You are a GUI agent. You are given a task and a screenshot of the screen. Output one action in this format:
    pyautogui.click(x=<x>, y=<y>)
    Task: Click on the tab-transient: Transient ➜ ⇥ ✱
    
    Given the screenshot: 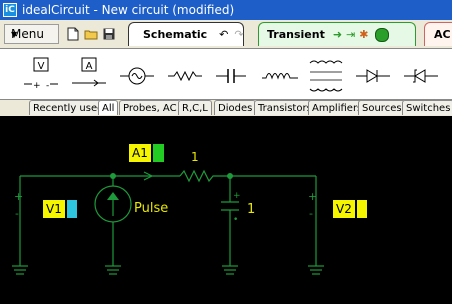 What is the action you would take?
    pyautogui.click(x=337, y=34)
    